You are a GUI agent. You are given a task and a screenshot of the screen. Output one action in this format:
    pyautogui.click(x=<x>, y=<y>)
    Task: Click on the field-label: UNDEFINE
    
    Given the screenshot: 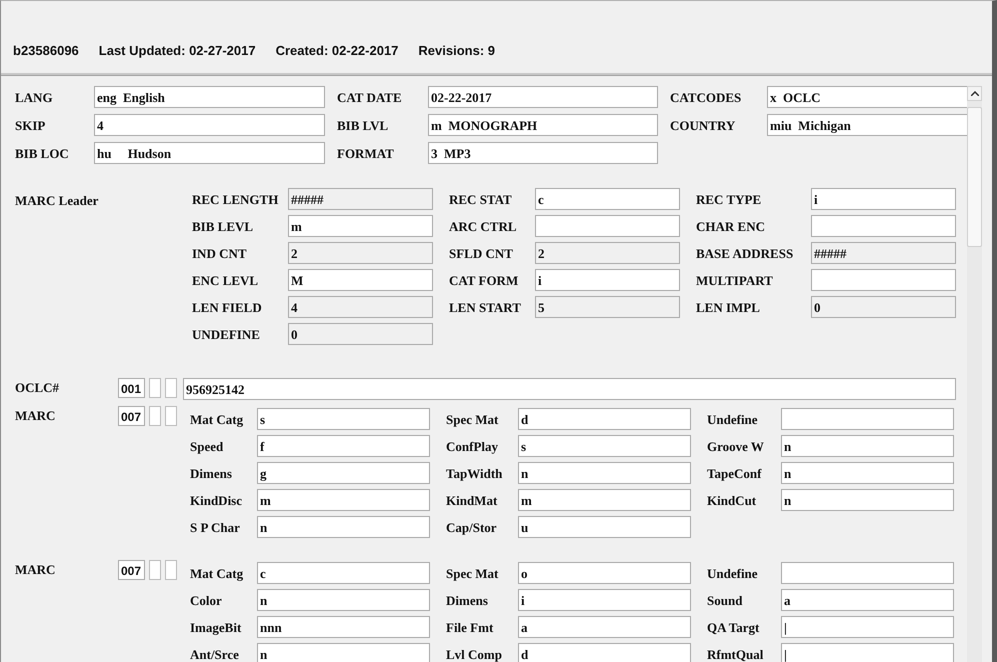 What is the action you would take?
    pyautogui.click(x=226, y=335)
    